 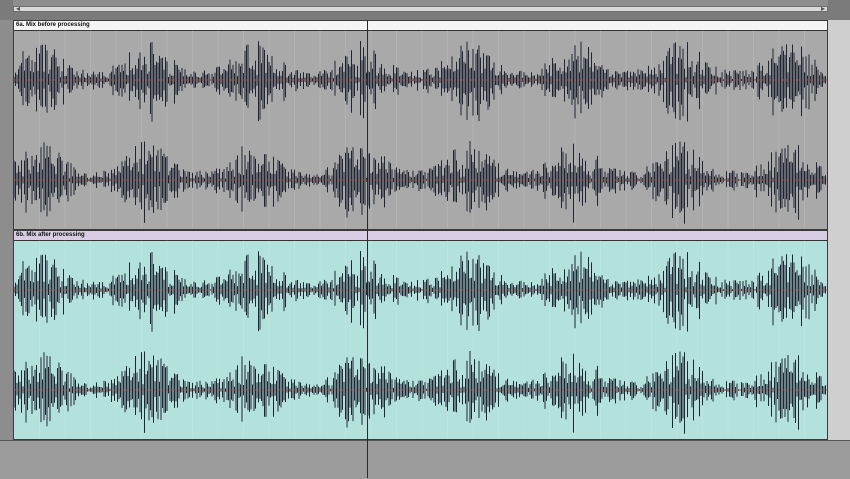 What do you see at coordinates (823, 9) in the screenshot?
I see `scroll-right-icon: ▸` at bounding box center [823, 9].